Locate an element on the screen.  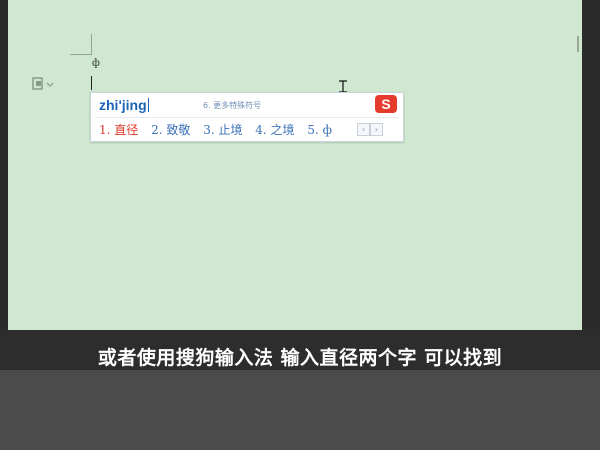
video-subtitle: 或者使用搜狗输入法 输入直径两个字 可以找到 is located at coordinates (300, 358).